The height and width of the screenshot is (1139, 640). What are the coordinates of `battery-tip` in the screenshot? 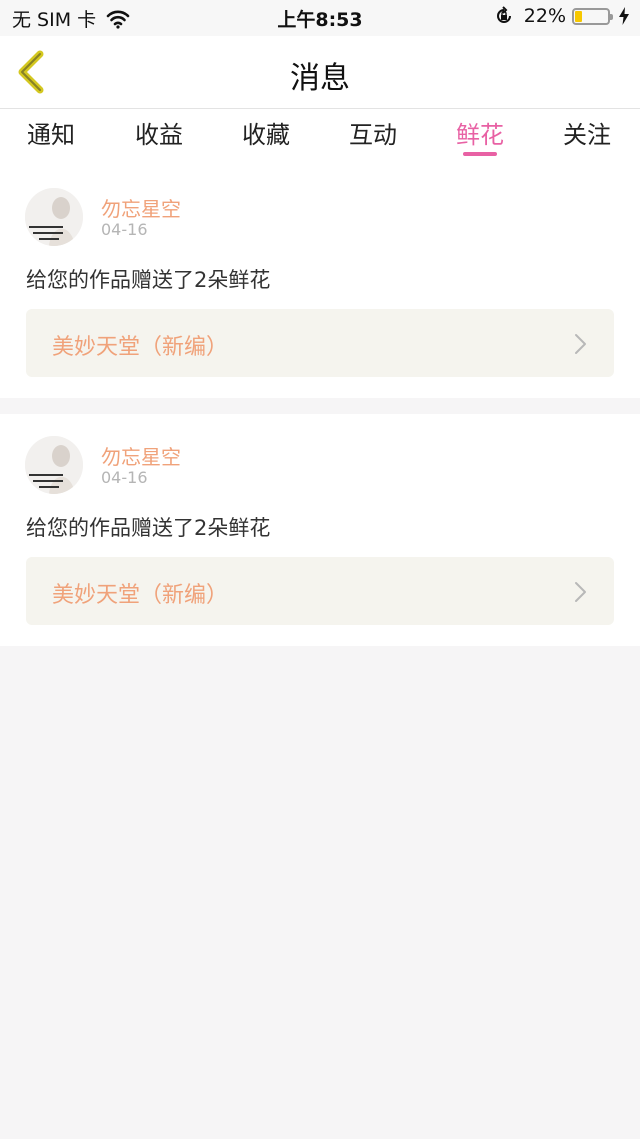 It's located at (611, 16).